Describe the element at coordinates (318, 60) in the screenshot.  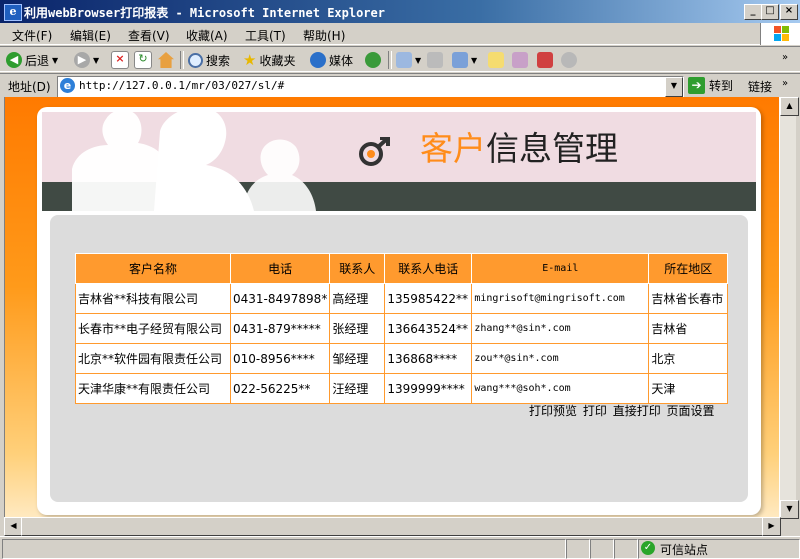
I see `media-globe-icon` at that location.